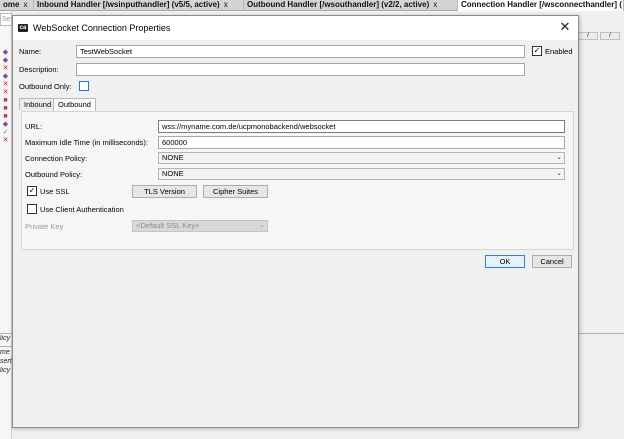 The height and width of the screenshot is (439, 624). What do you see at coordinates (168, 225) in the screenshot?
I see `private-key-value: <Default SSL Key>` at bounding box center [168, 225].